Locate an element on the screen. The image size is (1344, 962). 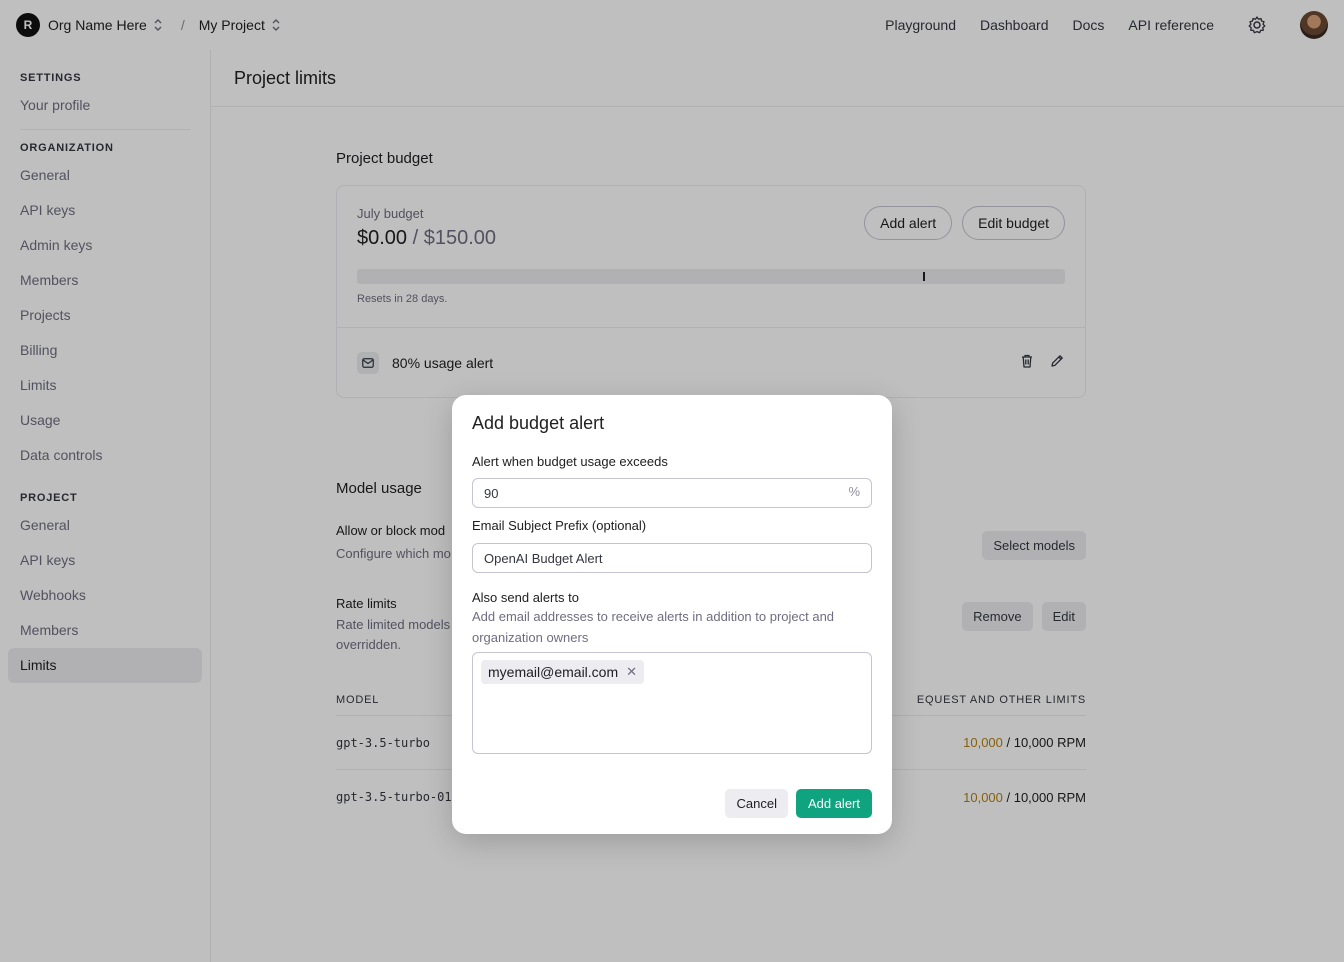
dialog-title: Add budget alert is located at coordinates (538, 423).